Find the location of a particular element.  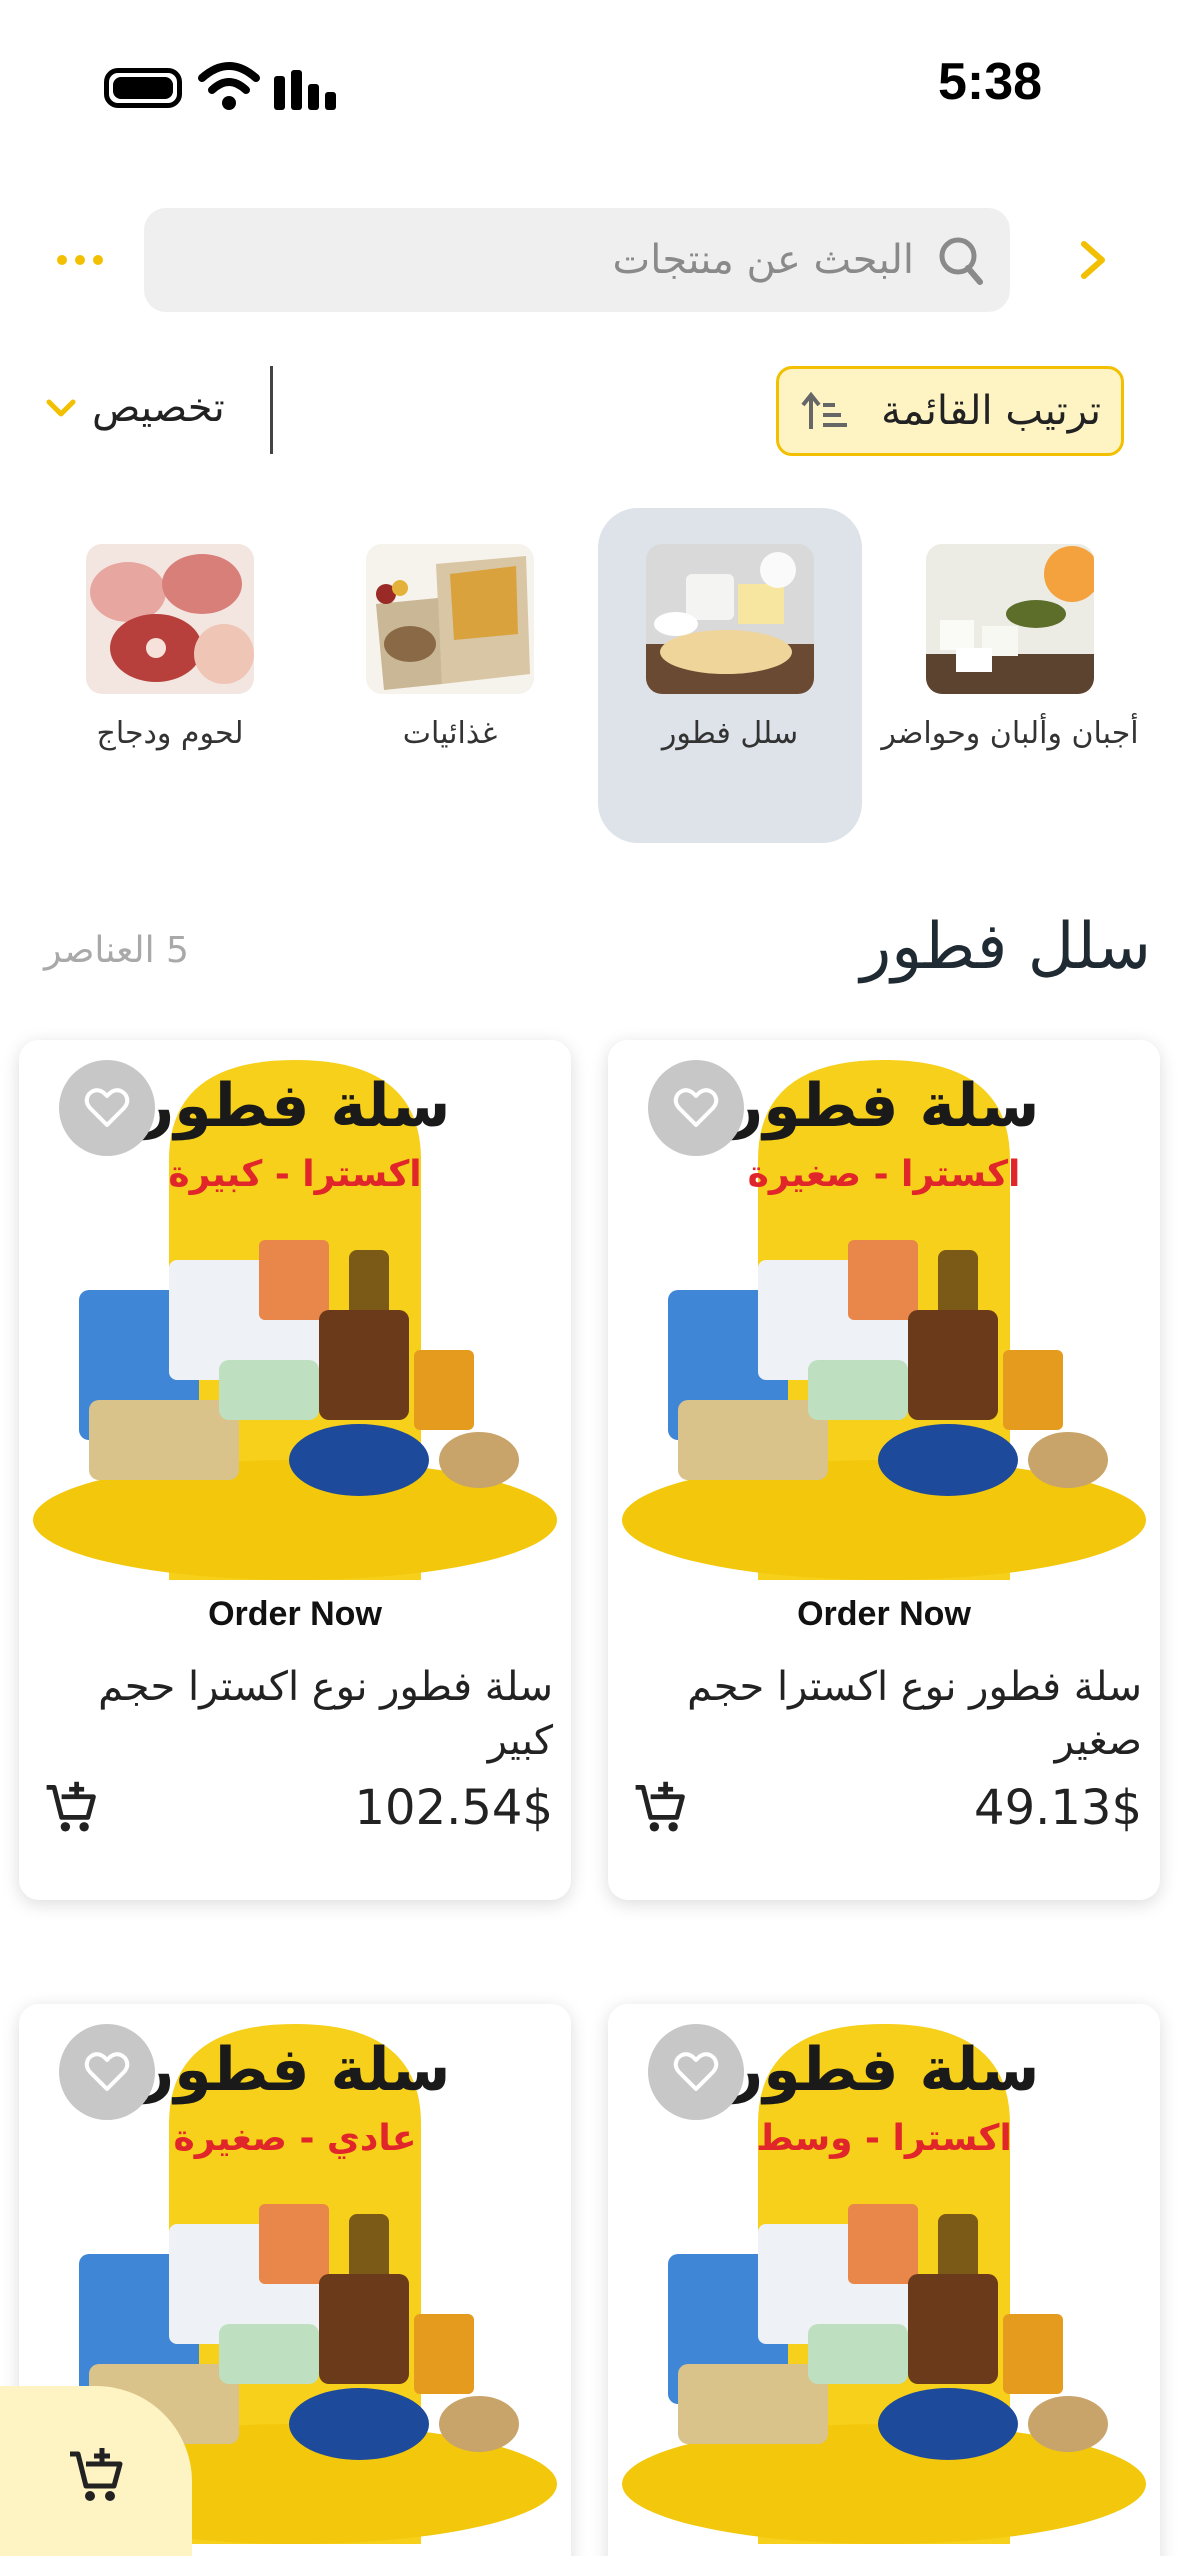

more-options-button is located at coordinates (80, 260).